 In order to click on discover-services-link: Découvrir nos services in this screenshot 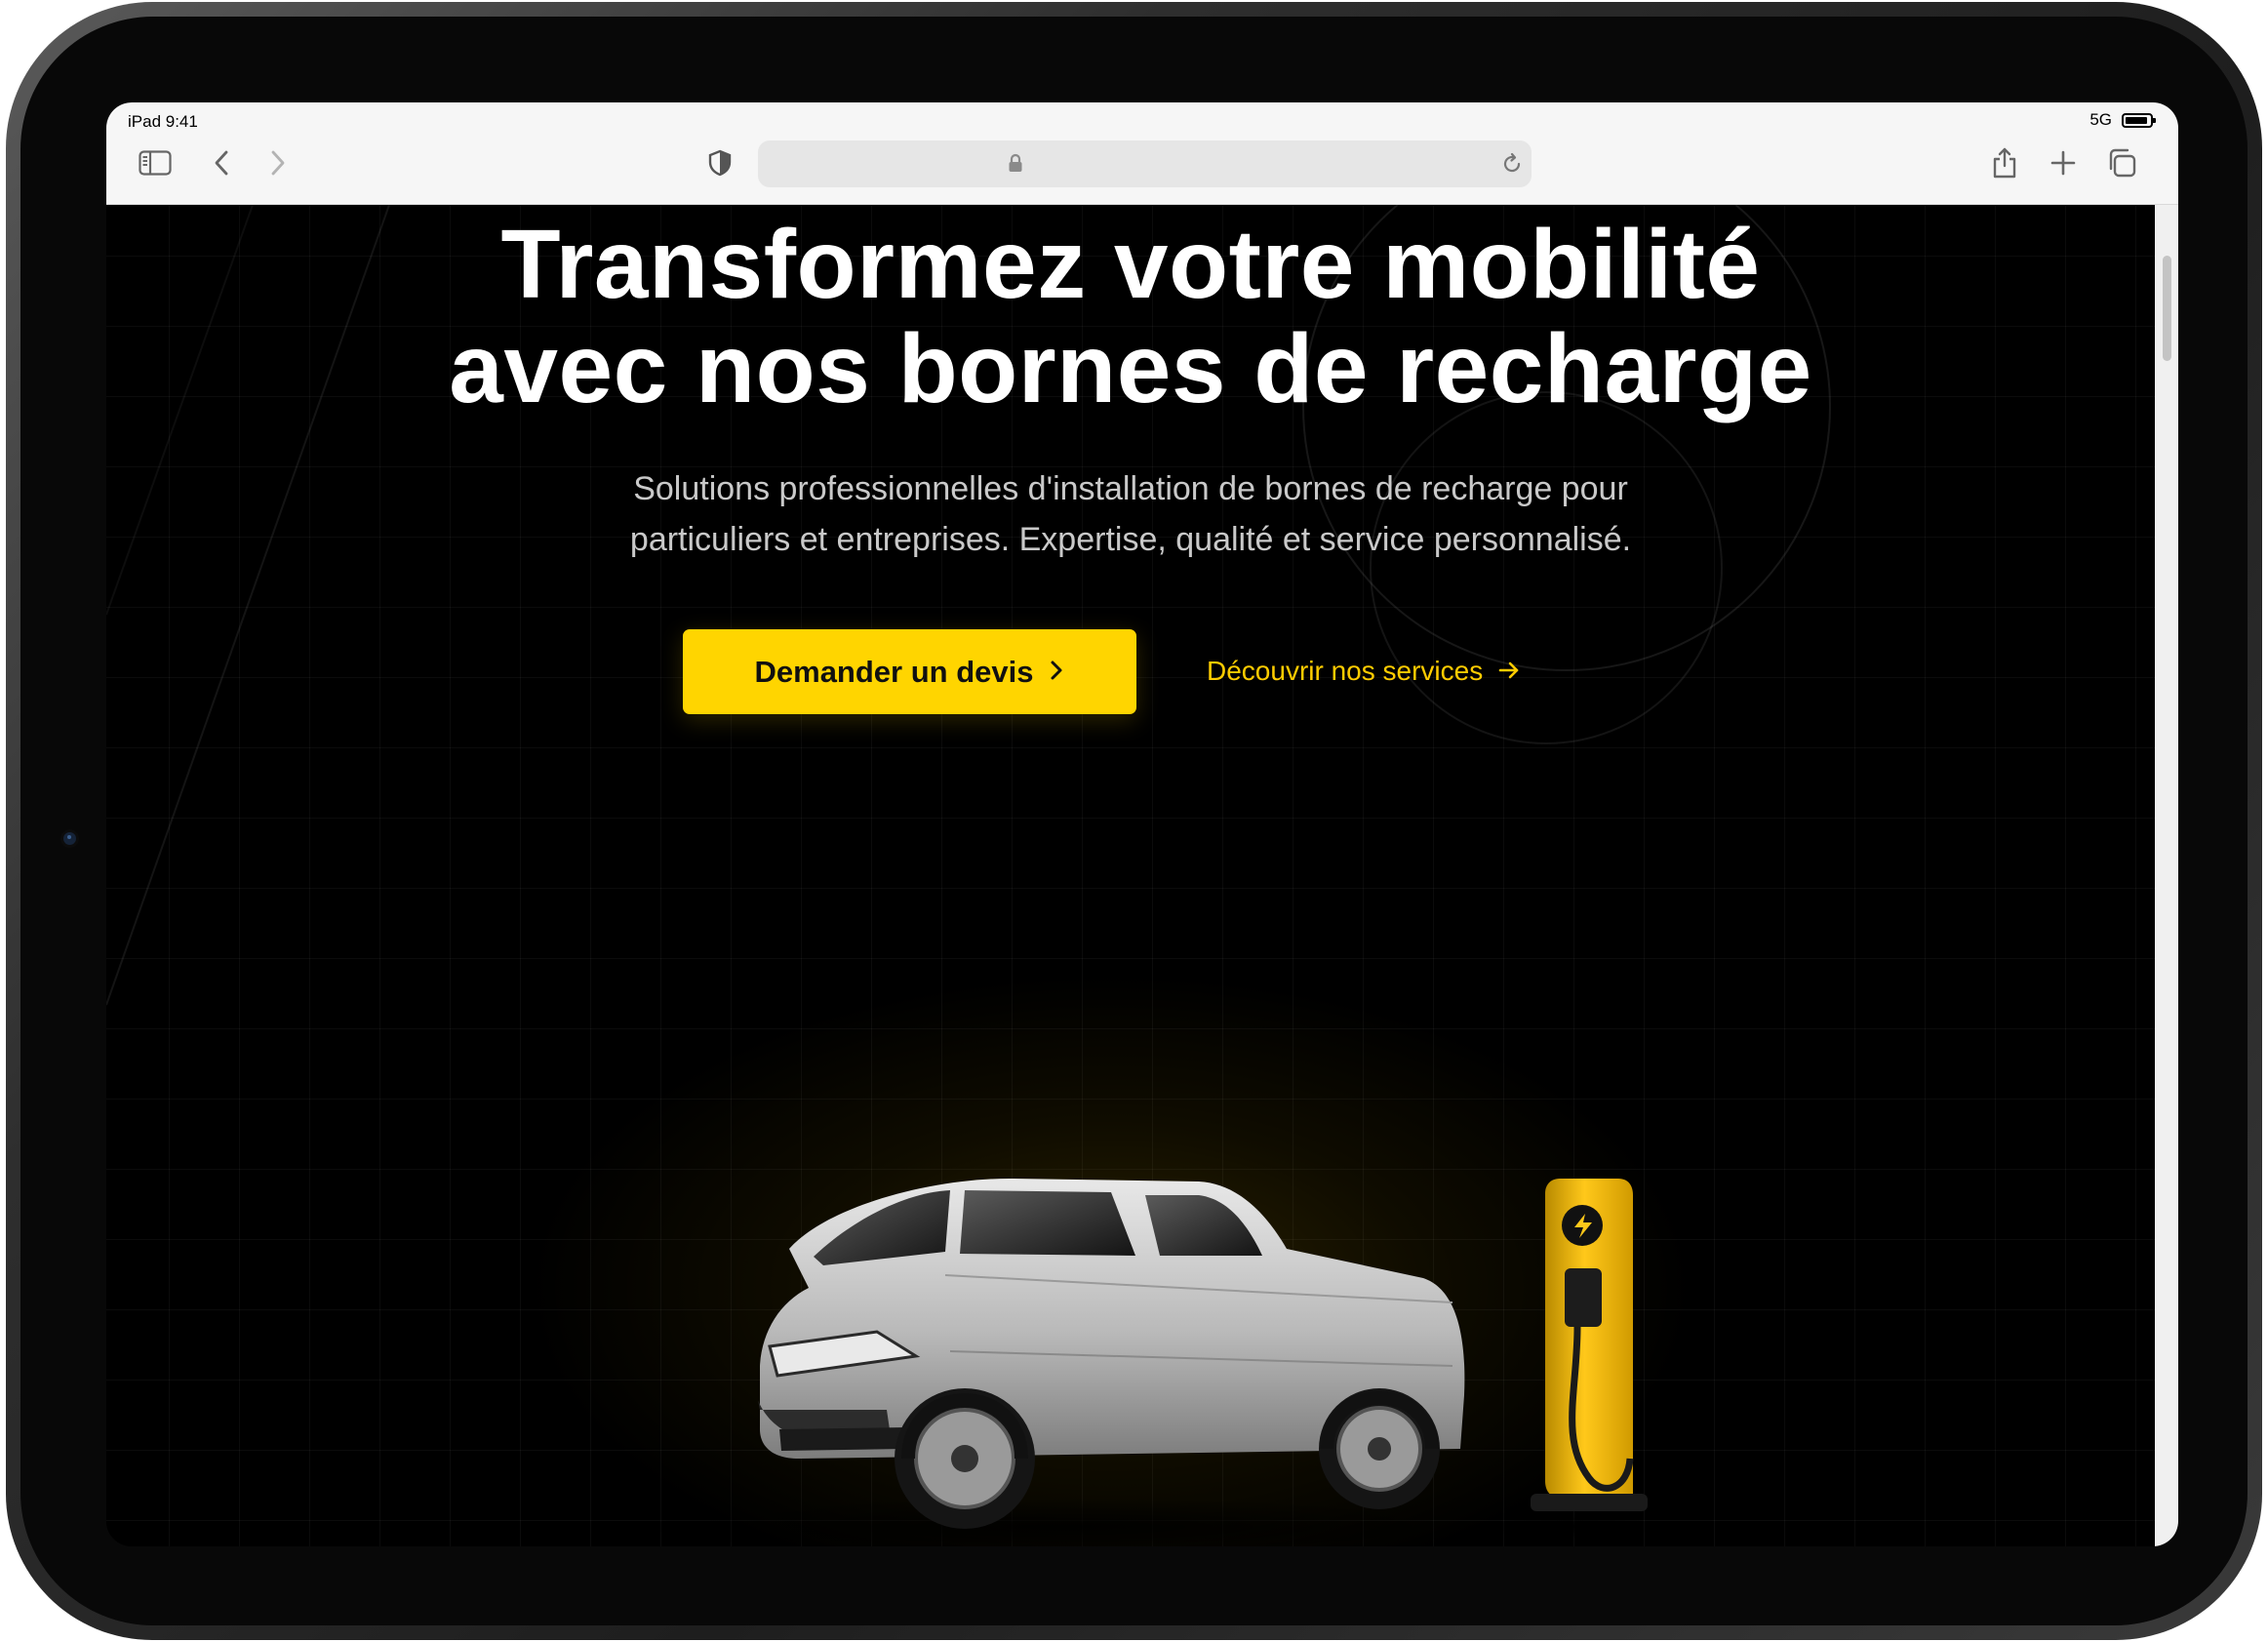, I will do `click(1363, 671)`.